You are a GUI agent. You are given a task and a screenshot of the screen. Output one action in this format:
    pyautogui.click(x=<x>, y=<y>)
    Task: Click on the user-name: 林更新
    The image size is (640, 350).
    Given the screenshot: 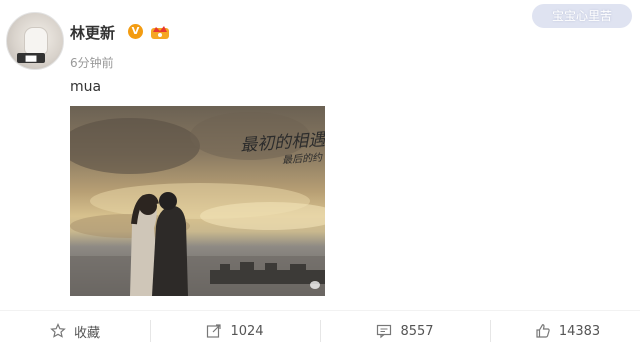 What is the action you would take?
    pyautogui.click(x=92, y=32)
    